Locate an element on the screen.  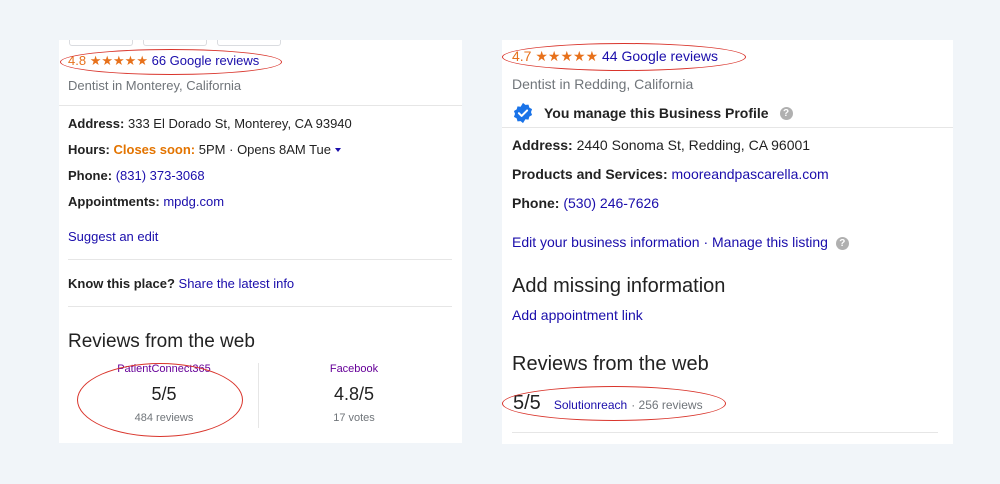
phone-row: Phone: (831) 373-3068 is located at coordinates (136, 175).